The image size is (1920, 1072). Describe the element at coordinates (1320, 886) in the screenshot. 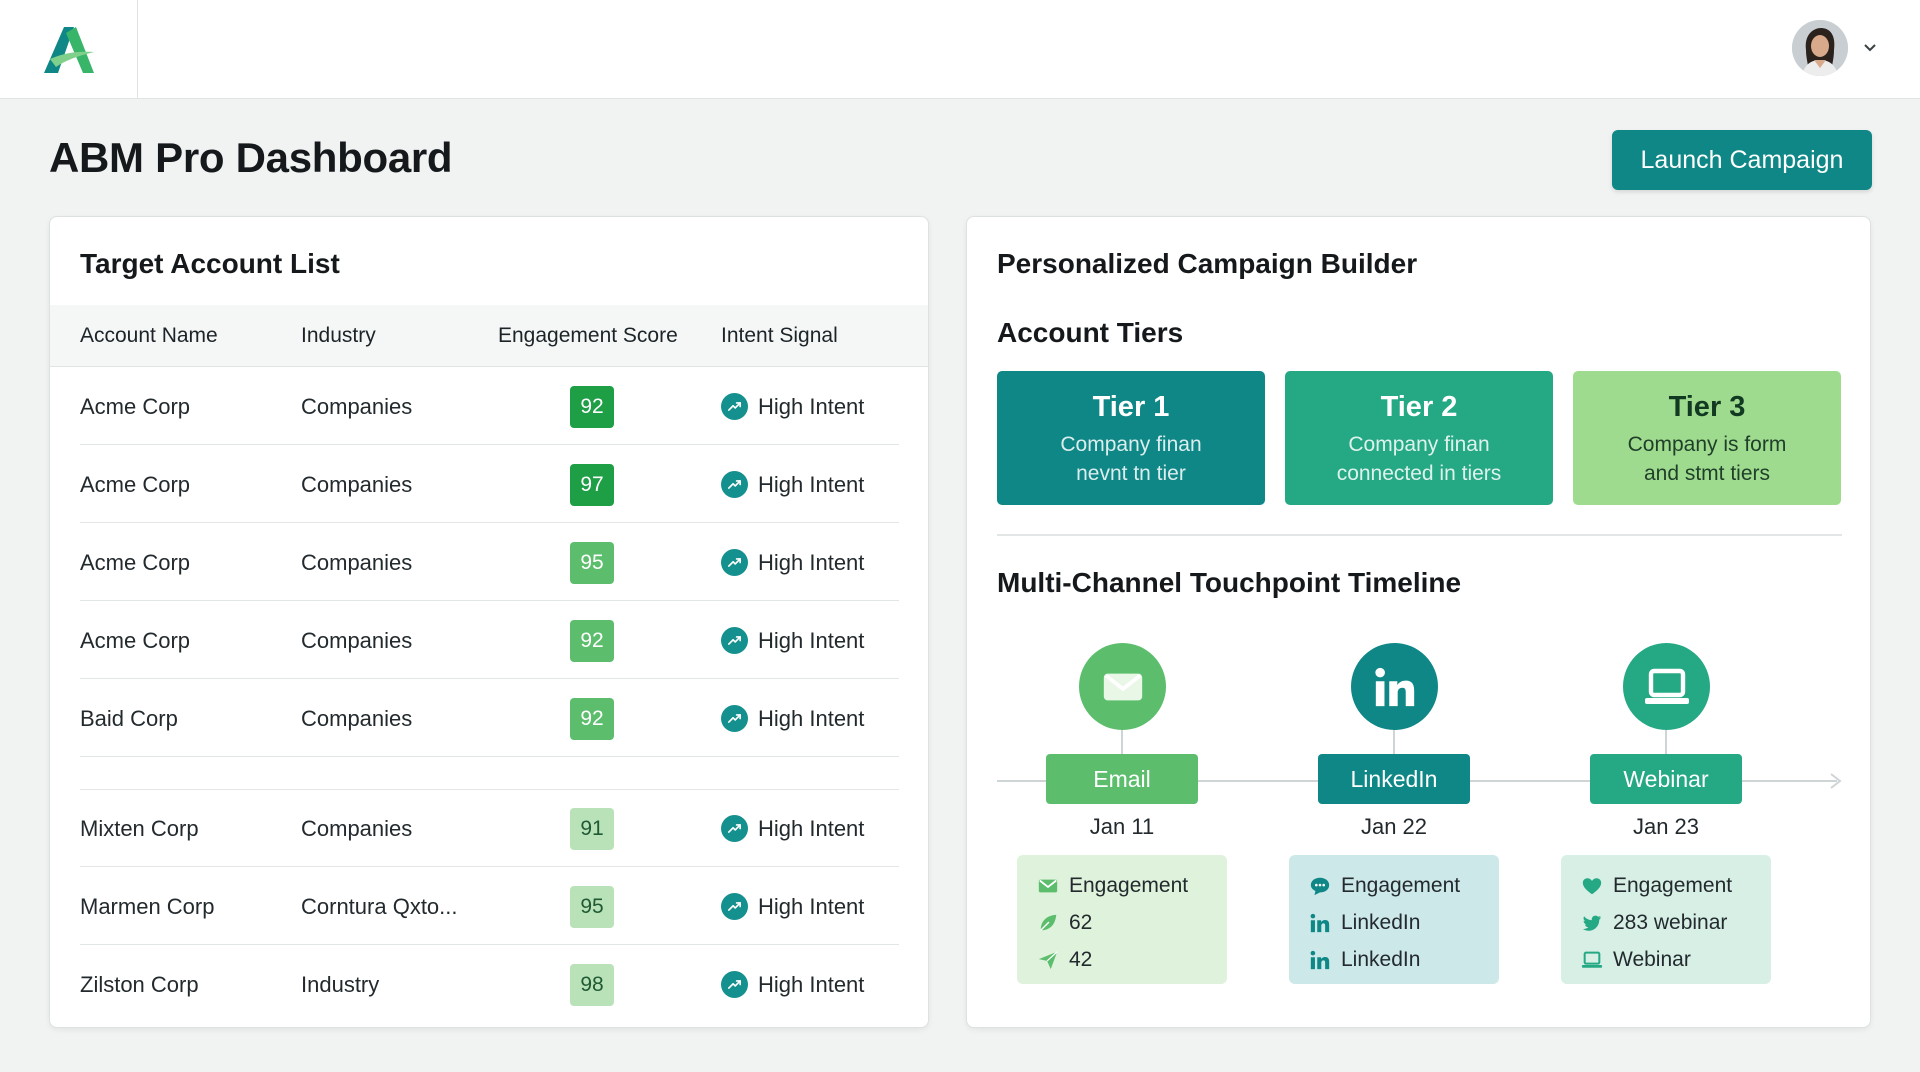

I see `chat-icon` at that location.